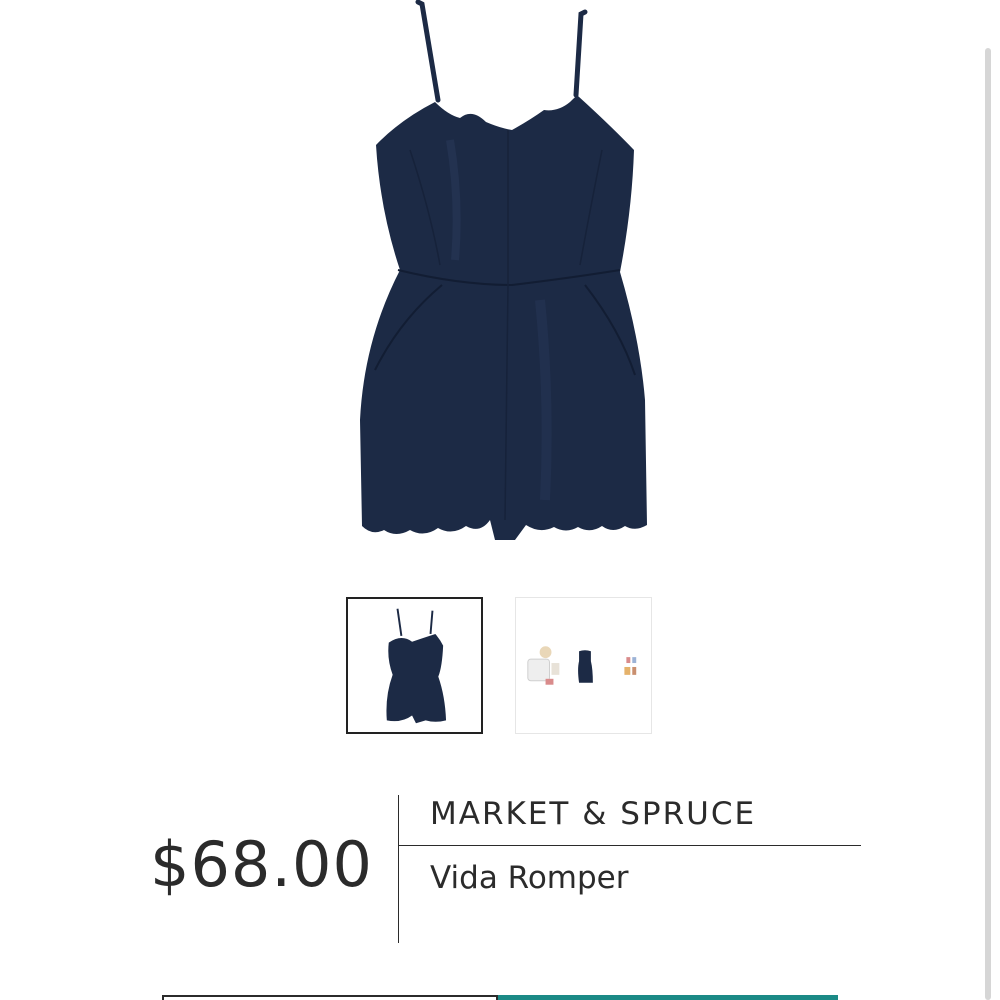 This screenshot has height=1000, width=1000. What do you see at coordinates (583, 665) in the screenshot?
I see `thumbnail-outfit-styling` at bounding box center [583, 665].